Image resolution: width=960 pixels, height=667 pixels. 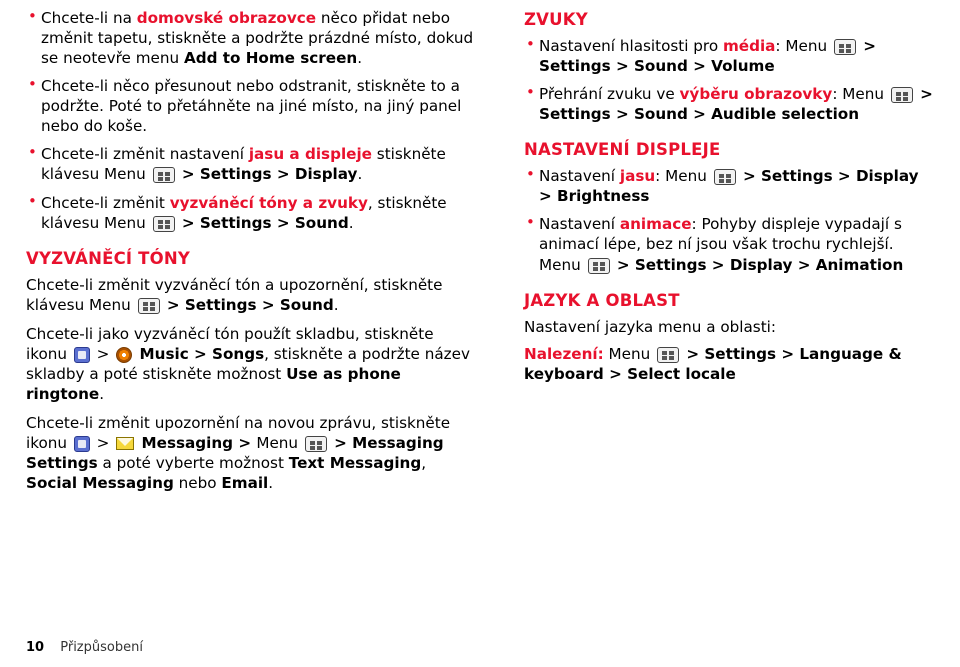 I want to click on highlight-text: jasu, so click(x=637, y=176).